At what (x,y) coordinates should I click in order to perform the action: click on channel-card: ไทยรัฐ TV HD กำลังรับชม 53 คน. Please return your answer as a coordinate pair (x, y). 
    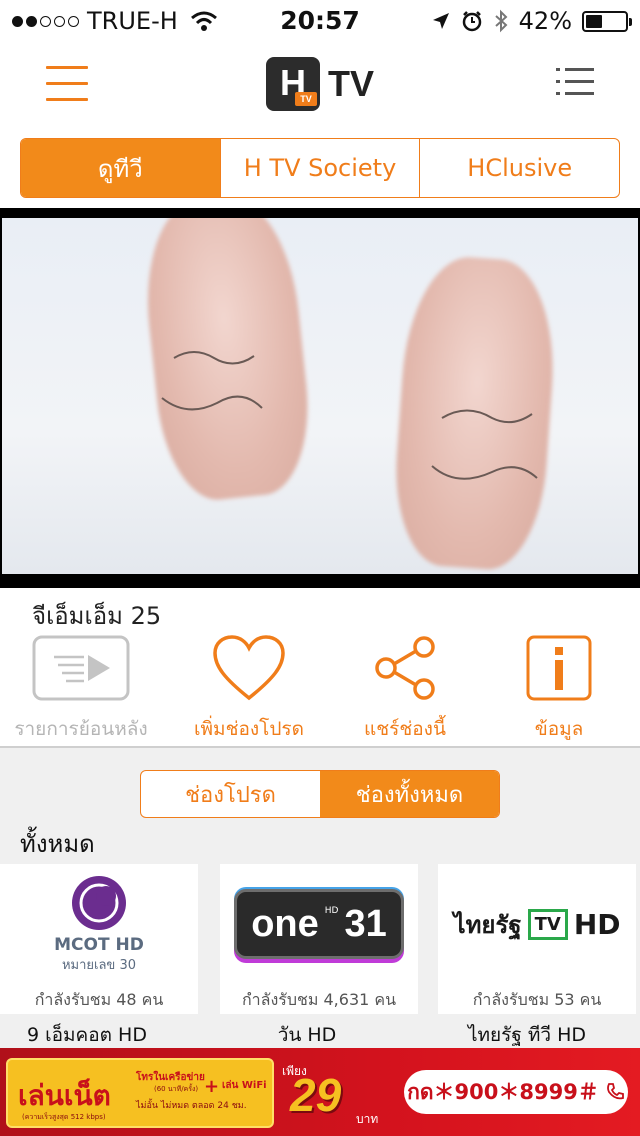
    Looking at the image, I should click on (537, 939).